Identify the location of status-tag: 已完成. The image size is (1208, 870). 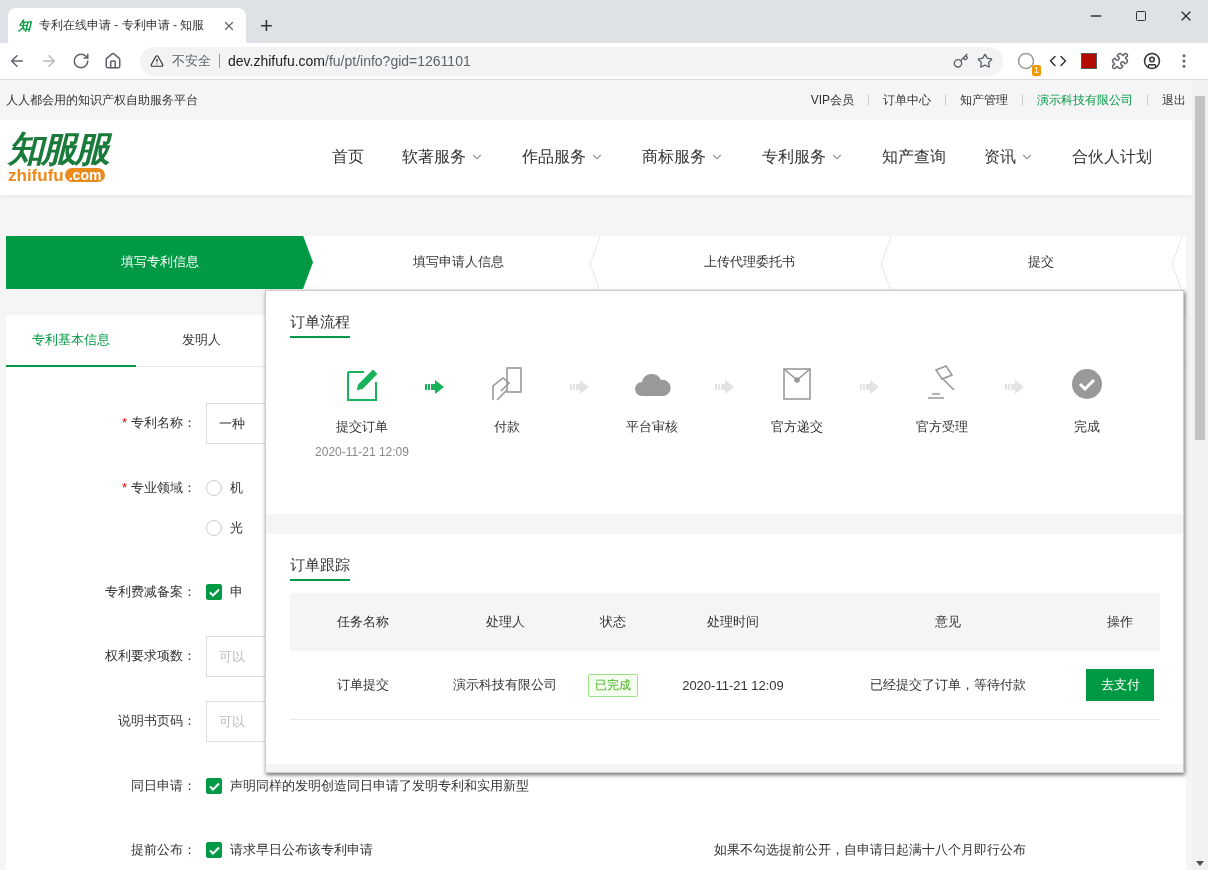
(613, 685).